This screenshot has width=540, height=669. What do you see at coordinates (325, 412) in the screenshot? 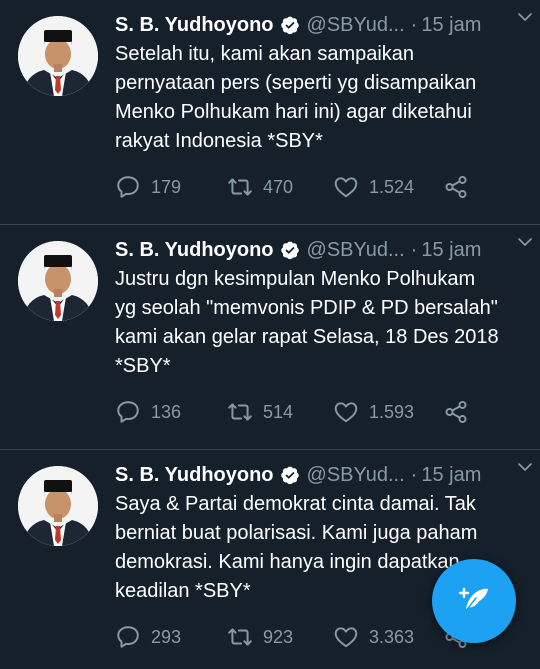
I see `tweet-actions: 136 514 1.593` at bounding box center [325, 412].